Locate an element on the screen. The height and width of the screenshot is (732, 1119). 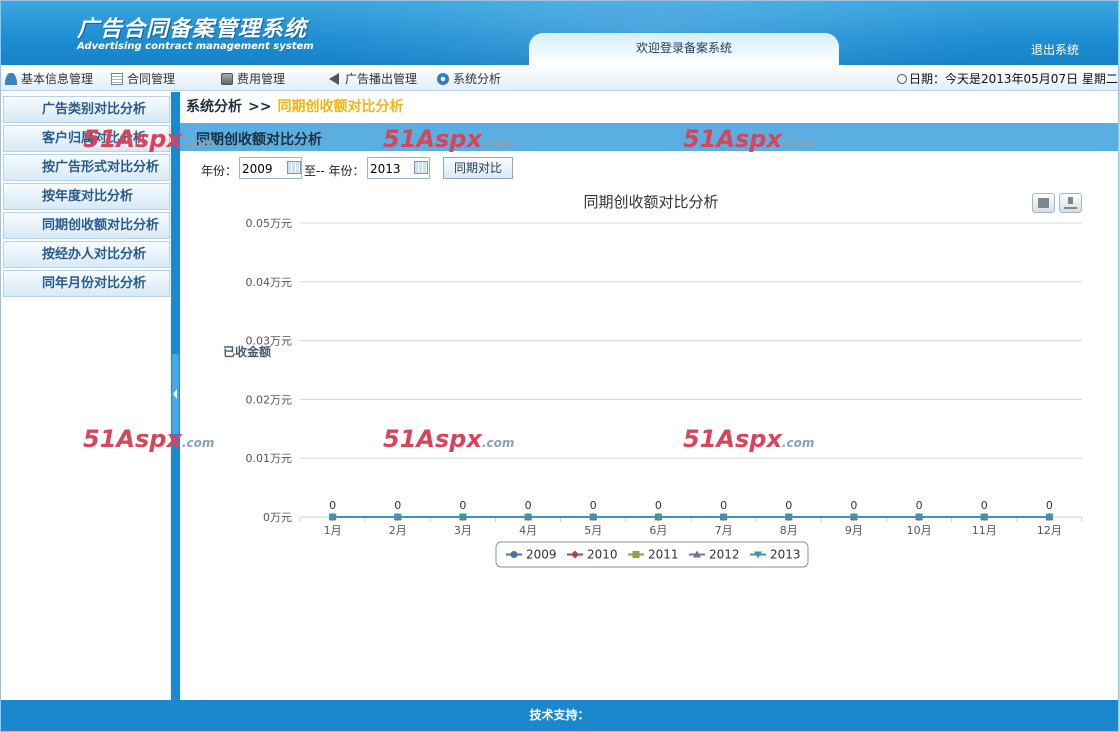
legend-label: 2013 is located at coordinates (785, 555).